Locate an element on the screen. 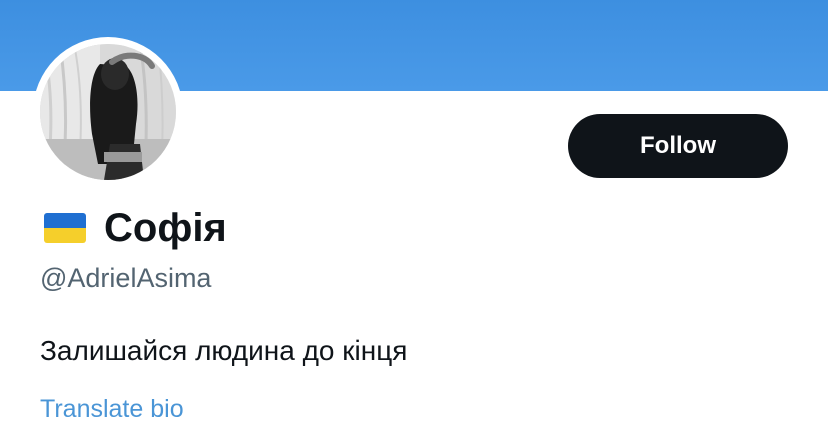 The image size is (828, 448). avatar-photo is located at coordinates (108, 112).